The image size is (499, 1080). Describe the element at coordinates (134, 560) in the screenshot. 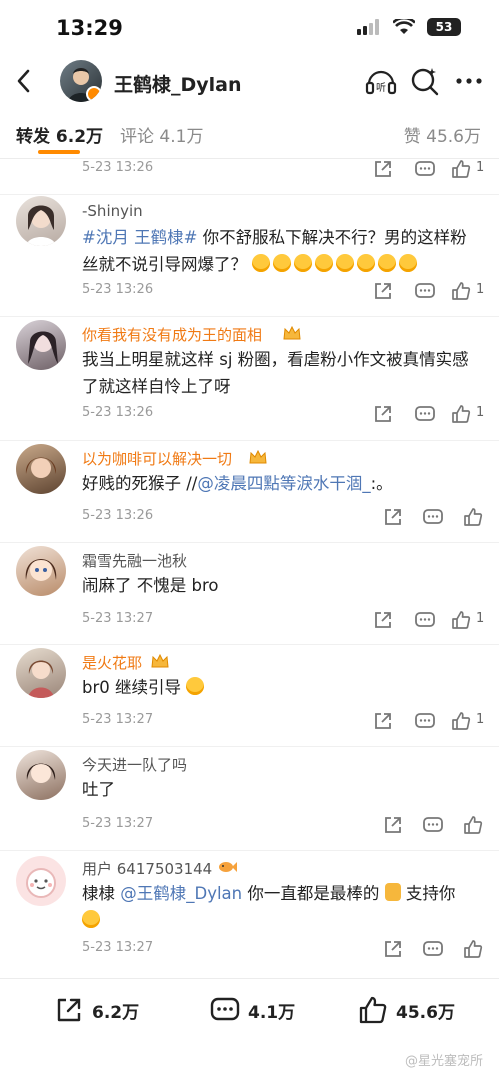

I see `username: 霜雪先融一池秋` at that location.